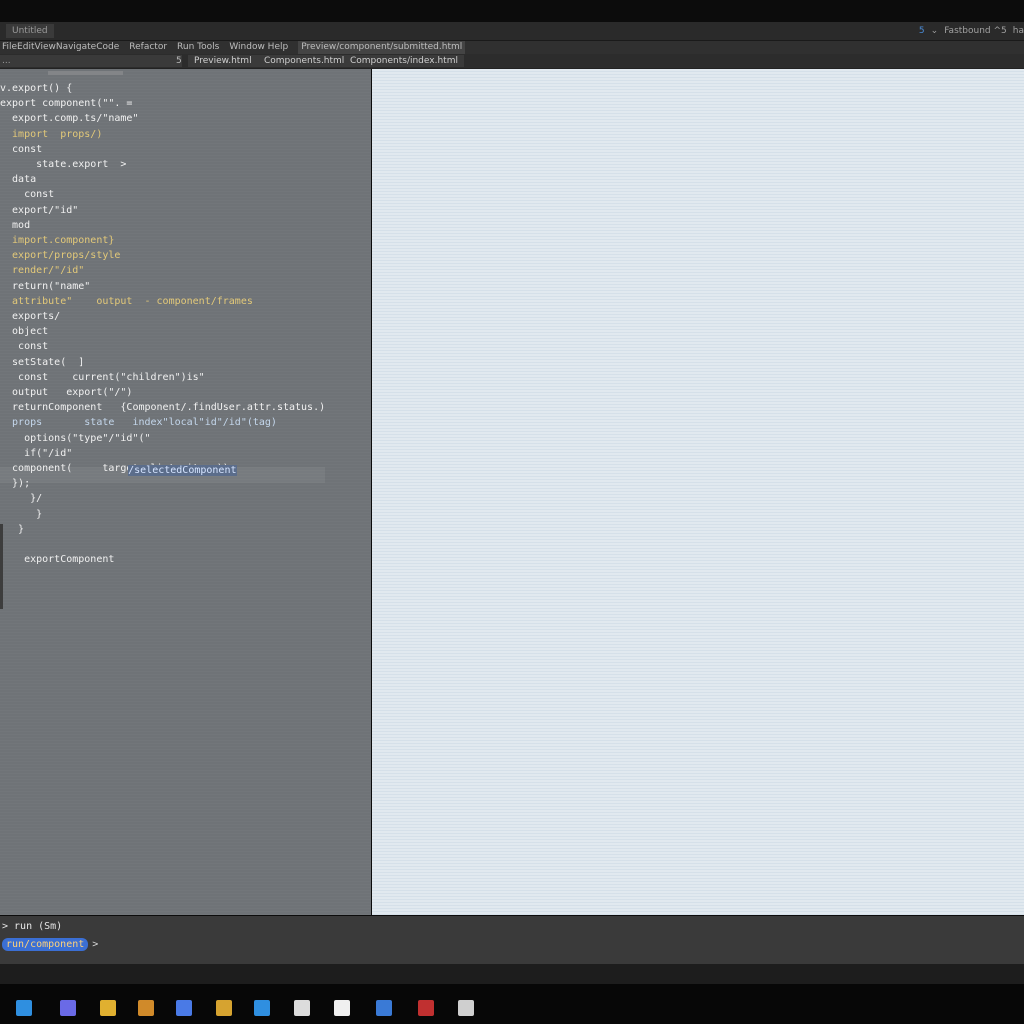  Describe the element at coordinates (223, 61) in the screenshot. I see `tab-preview: Preview.html` at that location.